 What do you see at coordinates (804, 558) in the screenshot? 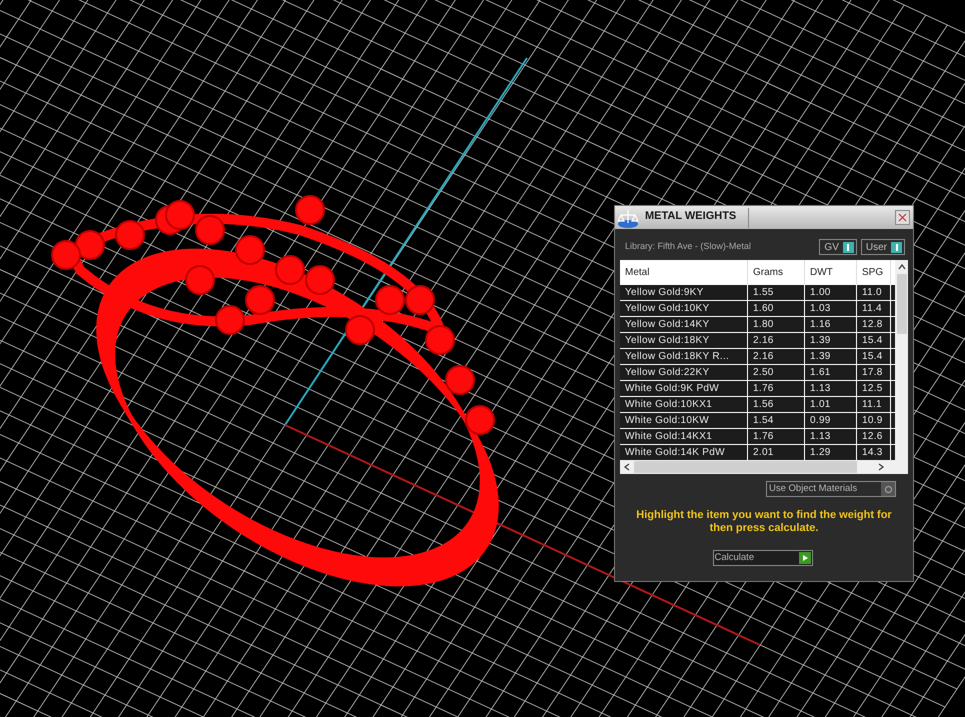
I see `play-icon` at bounding box center [804, 558].